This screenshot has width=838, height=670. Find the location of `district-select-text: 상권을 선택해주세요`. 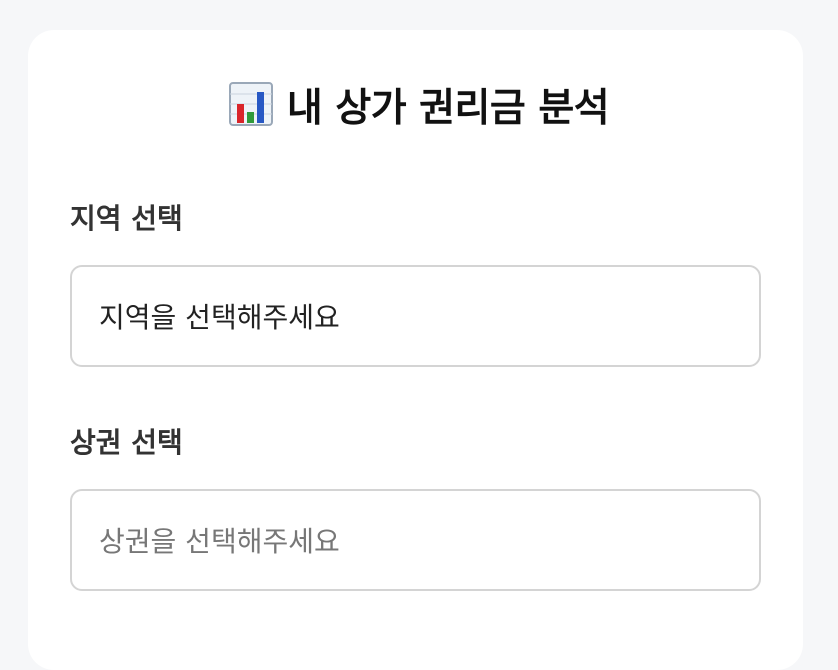

district-select-text: 상권을 선택해주세요 is located at coordinates (219, 541).